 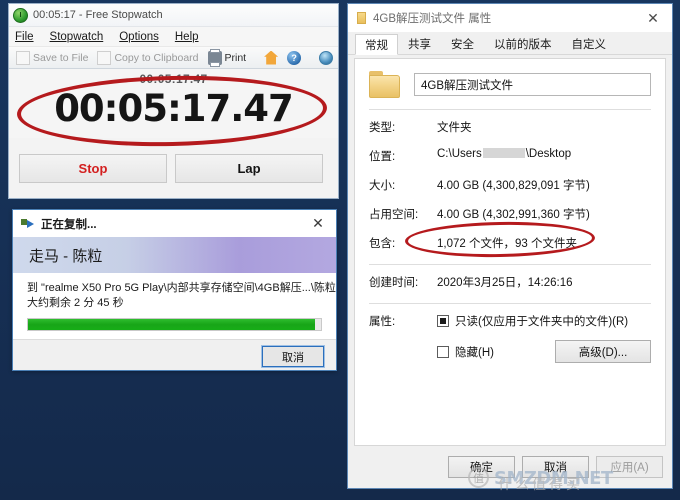 What do you see at coordinates (462, 43) in the screenshot?
I see `tab-security: 安全` at bounding box center [462, 43].